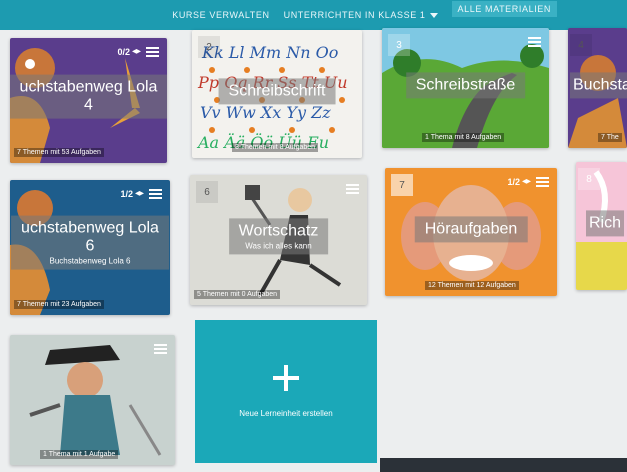  I want to click on nav-alle-materialien: ALLE MATERIALIEN, so click(504, 9).